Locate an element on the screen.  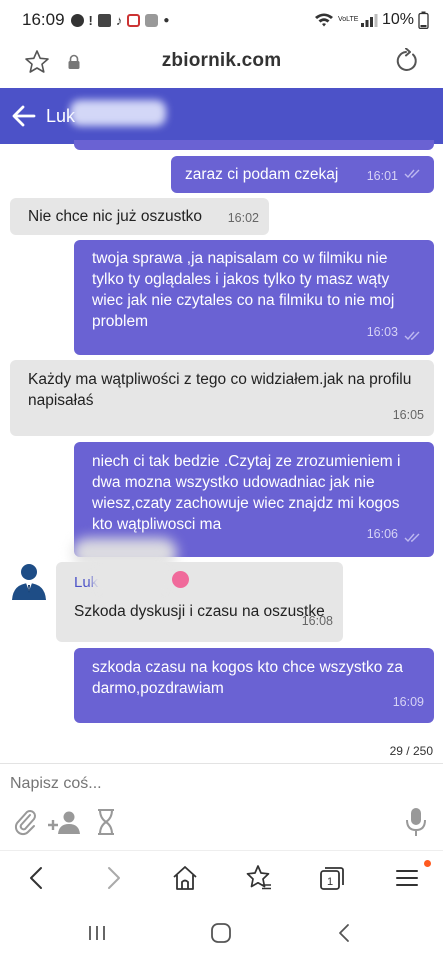
signal-icon is located at coordinates (369, 20).